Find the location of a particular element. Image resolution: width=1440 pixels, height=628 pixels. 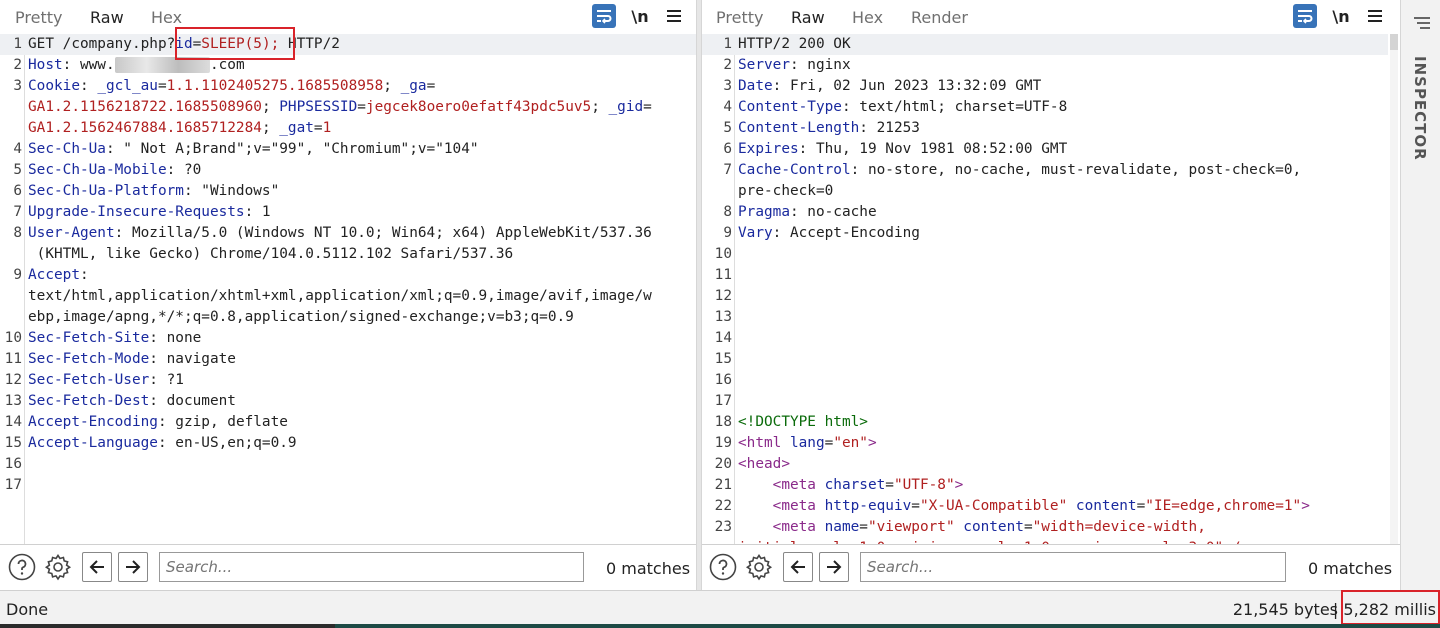

line-text: Pragma: no-cache is located at coordinates (807, 212).